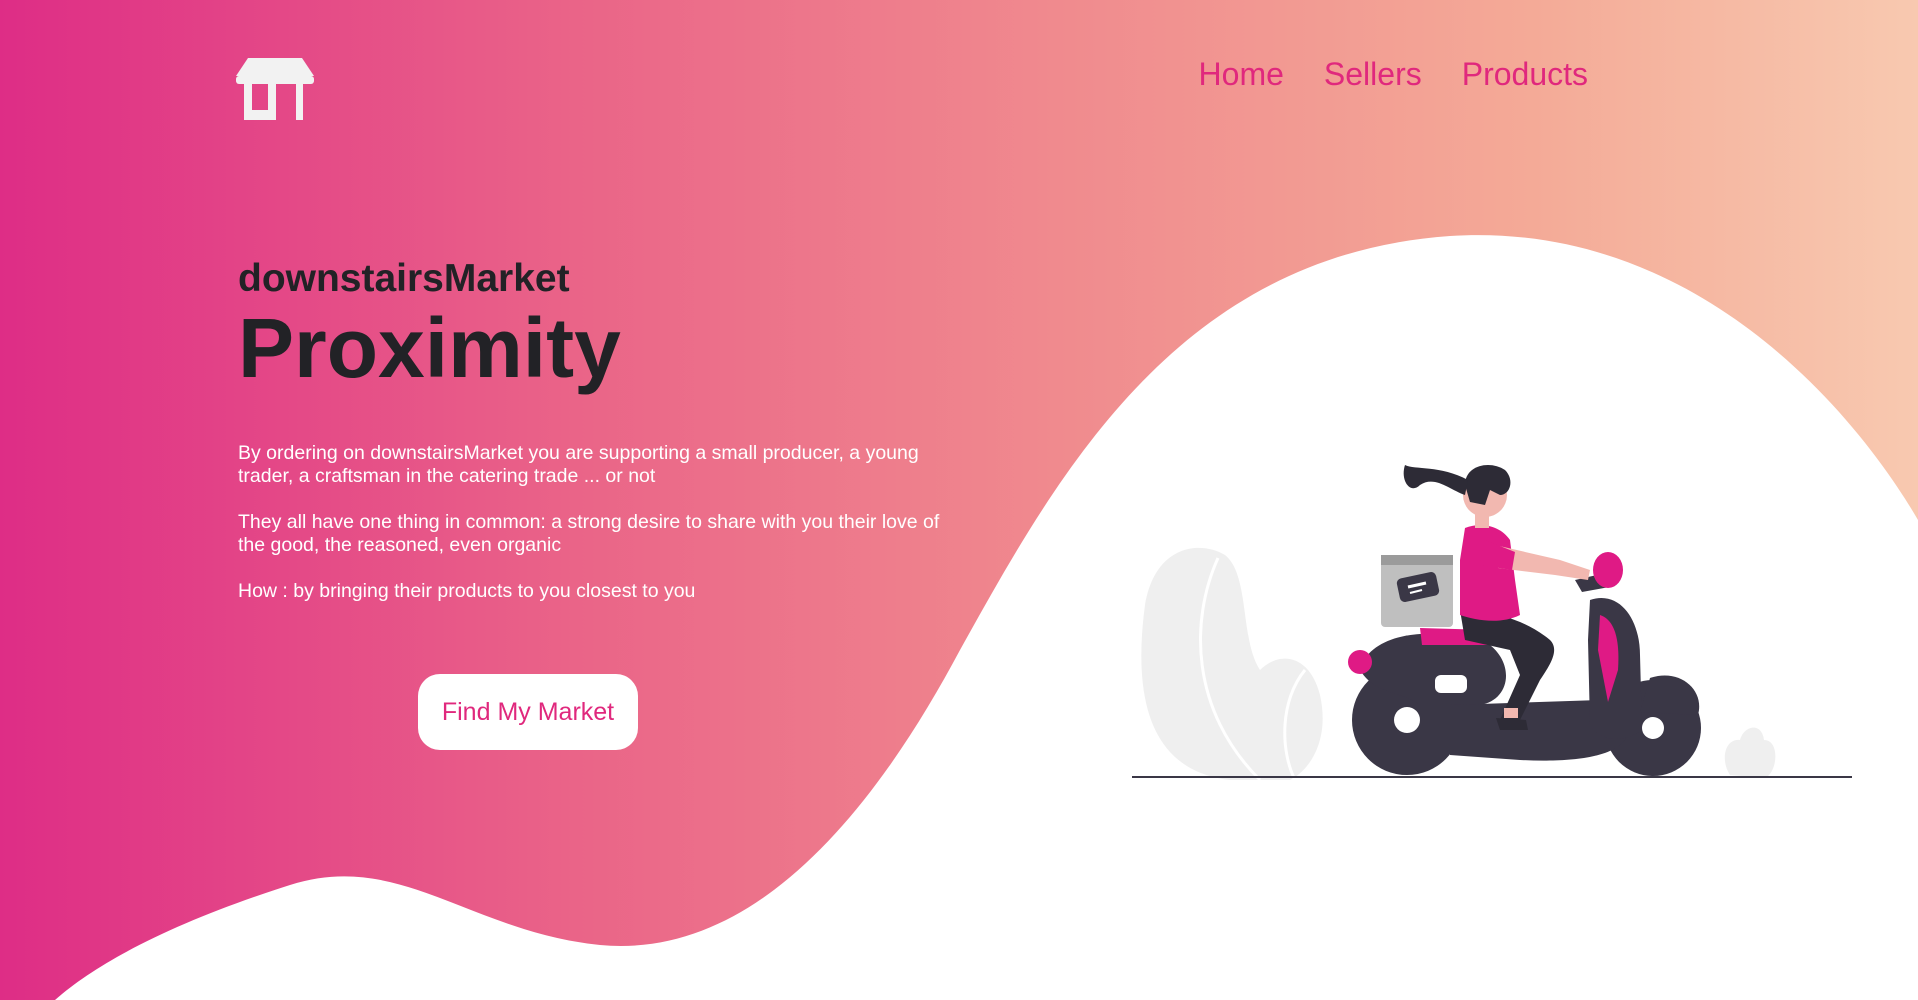 The width and height of the screenshot is (1918, 1000). I want to click on find-my-market-button: Find My Market, so click(528, 712).